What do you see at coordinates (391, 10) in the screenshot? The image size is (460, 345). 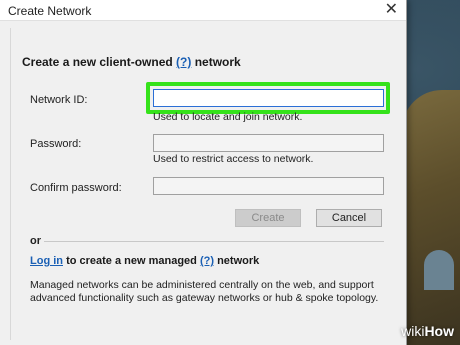 I see `close-icon: ✕` at bounding box center [391, 10].